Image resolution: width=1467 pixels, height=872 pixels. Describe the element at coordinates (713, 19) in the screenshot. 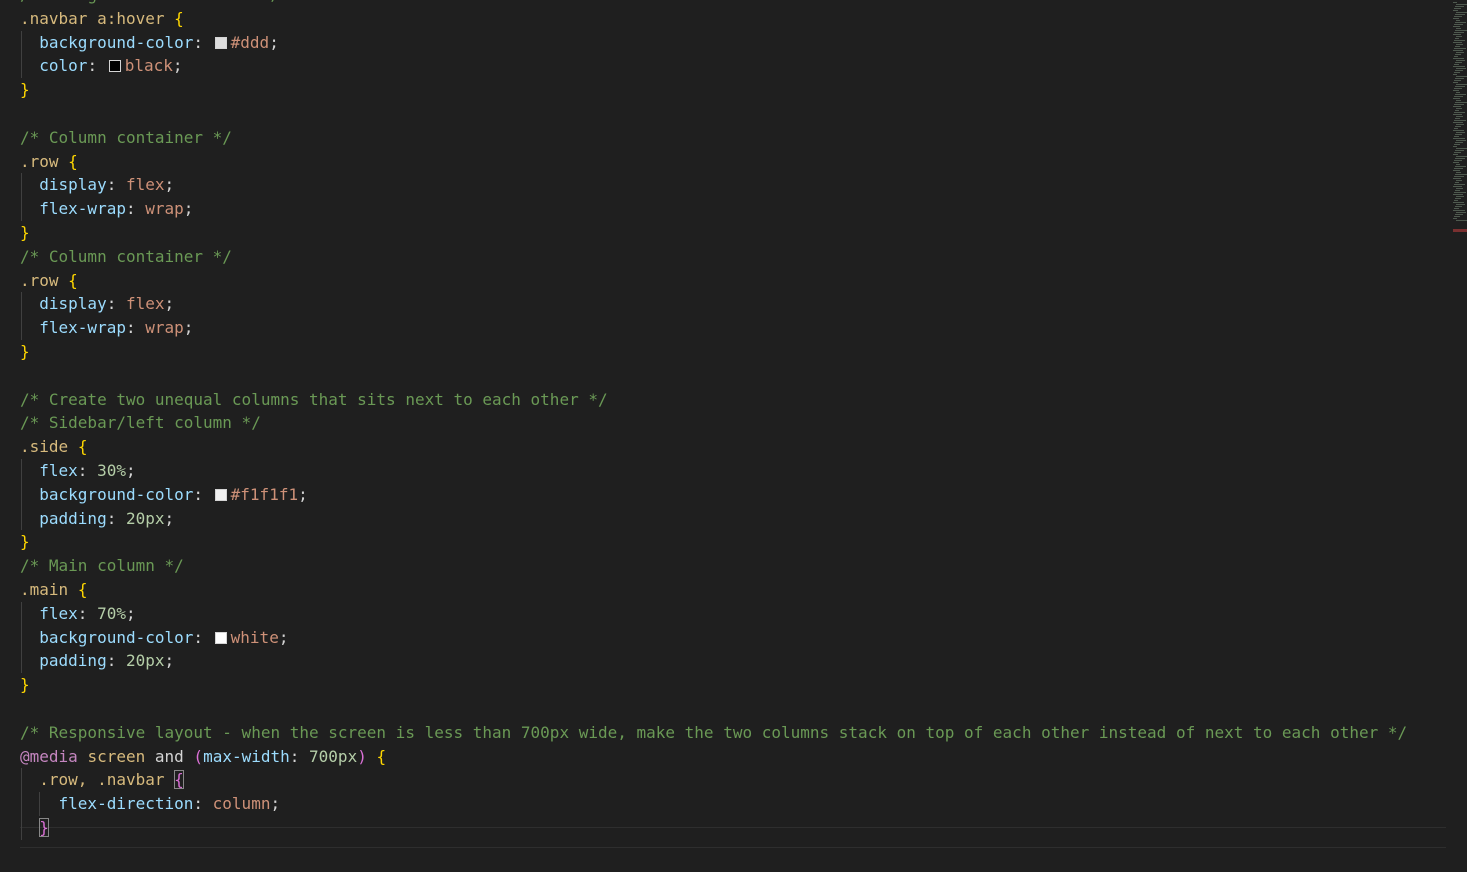

I see `code-line: .navbar a:hover {` at that location.